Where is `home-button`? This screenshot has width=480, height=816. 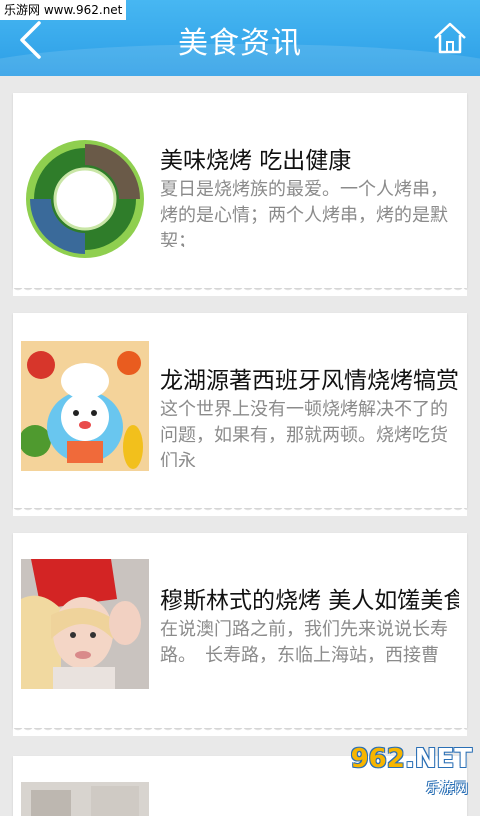 home-button is located at coordinates (450, 38).